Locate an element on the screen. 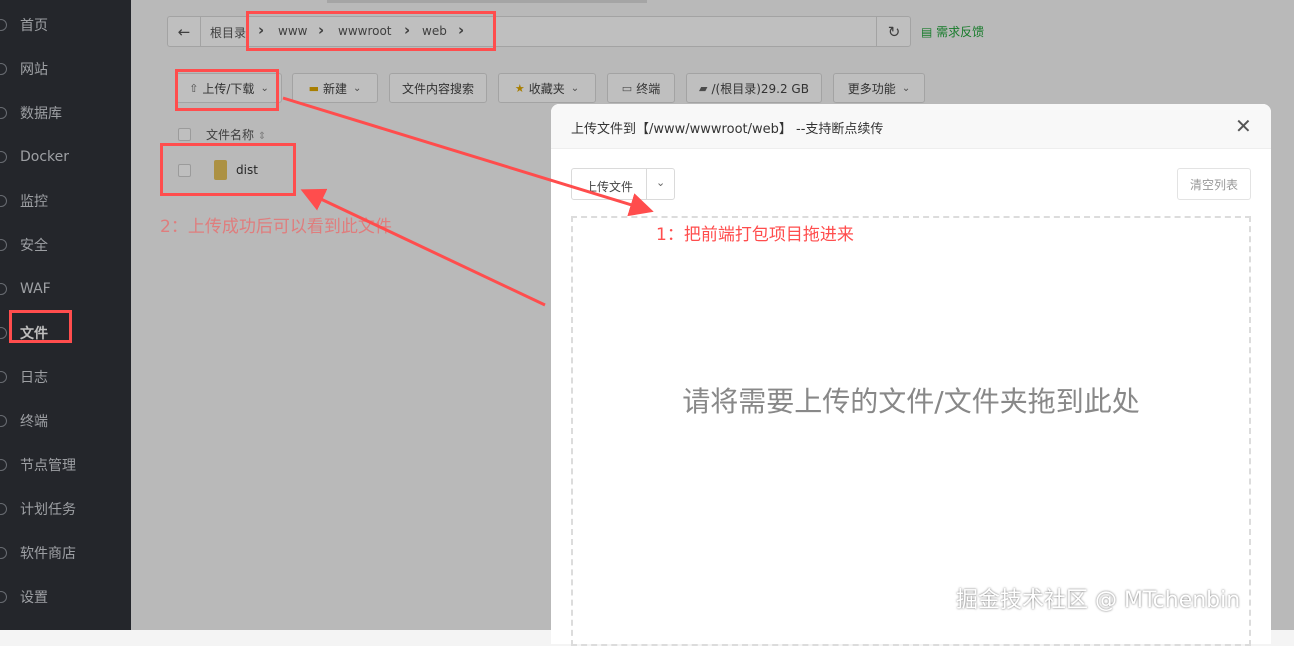  watermark: 掘金技术社区 @ MTchenbin is located at coordinates (1098, 600).